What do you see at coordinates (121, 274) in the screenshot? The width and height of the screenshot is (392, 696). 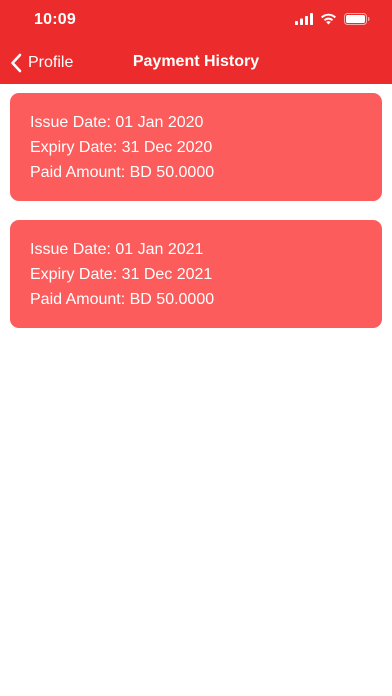 I see `expiry-date: Expiry Date: 31 Dec 2021` at bounding box center [121, 274].